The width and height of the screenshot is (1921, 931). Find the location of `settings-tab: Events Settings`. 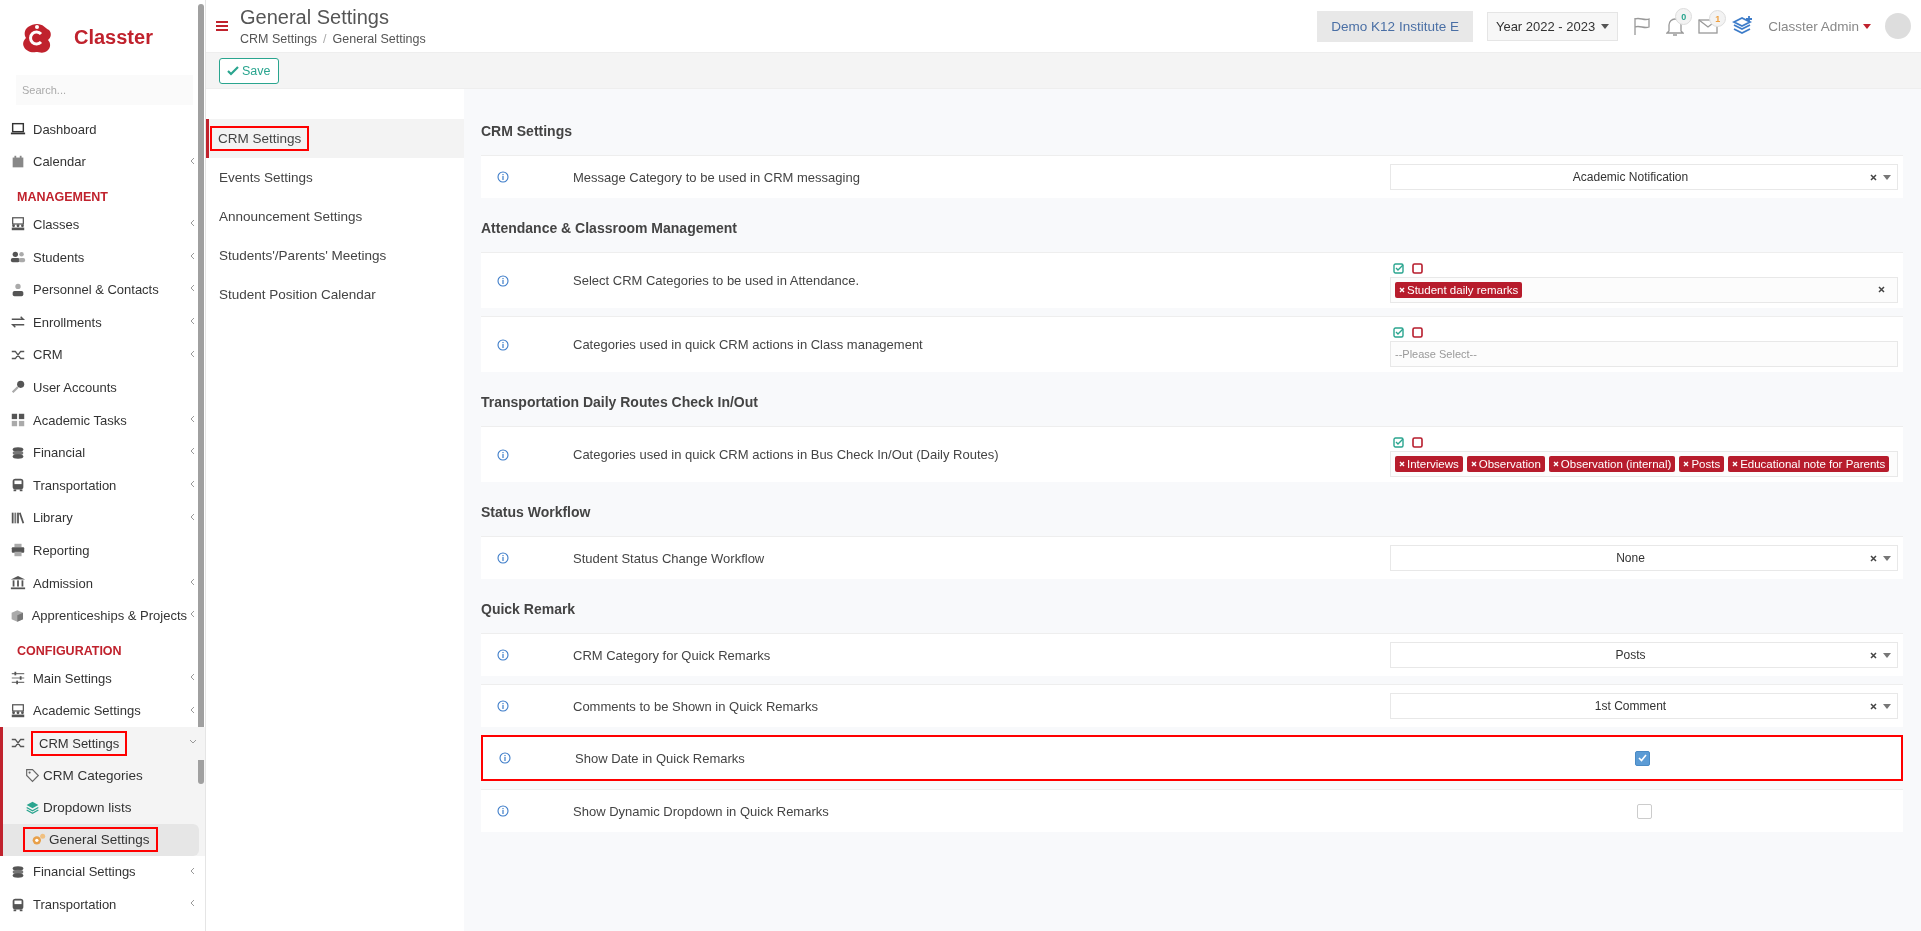

settings-tab: Events Settings is located at coordinates (335, 177).